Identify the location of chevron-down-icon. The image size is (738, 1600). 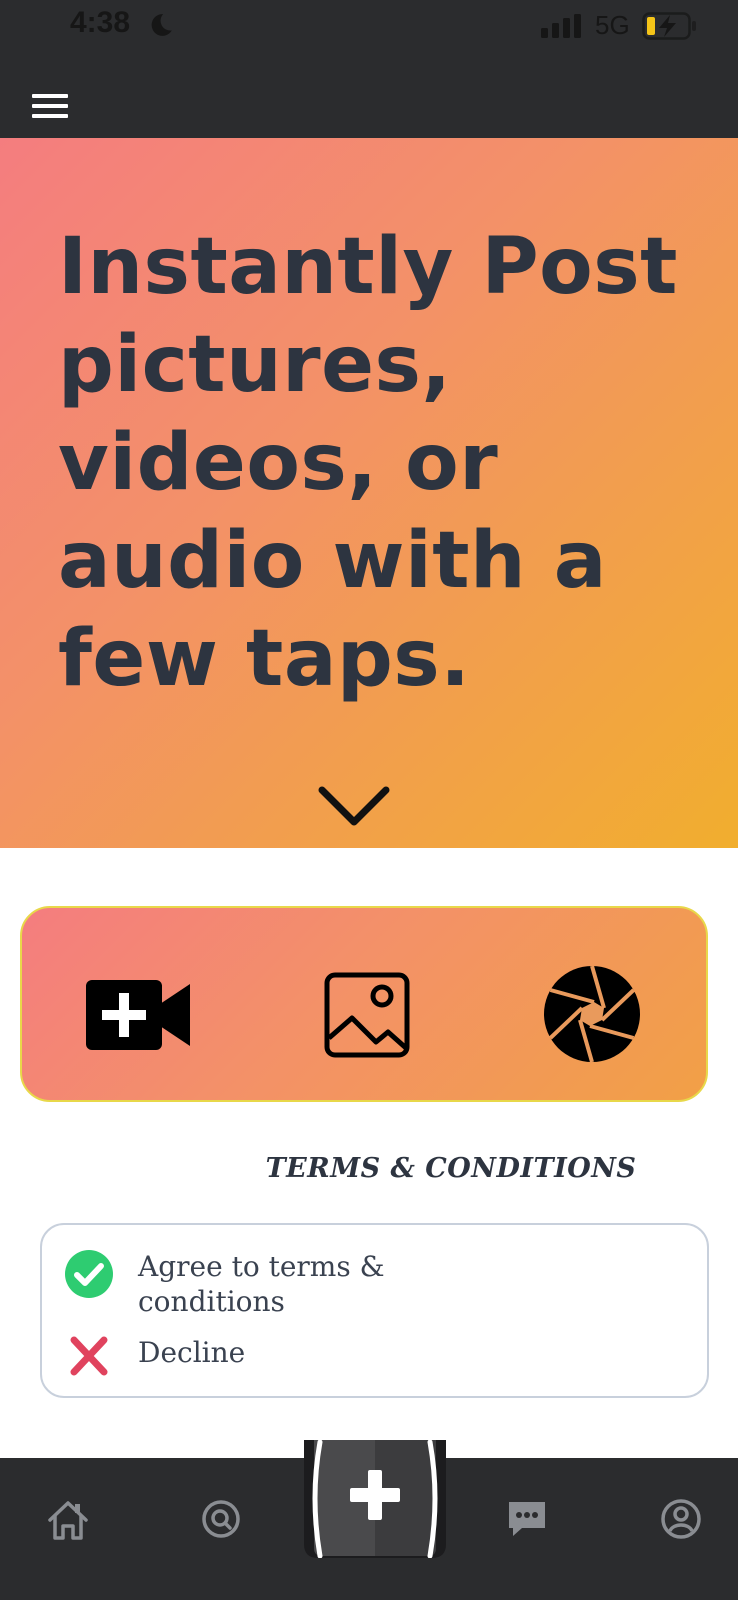
(354, 809).